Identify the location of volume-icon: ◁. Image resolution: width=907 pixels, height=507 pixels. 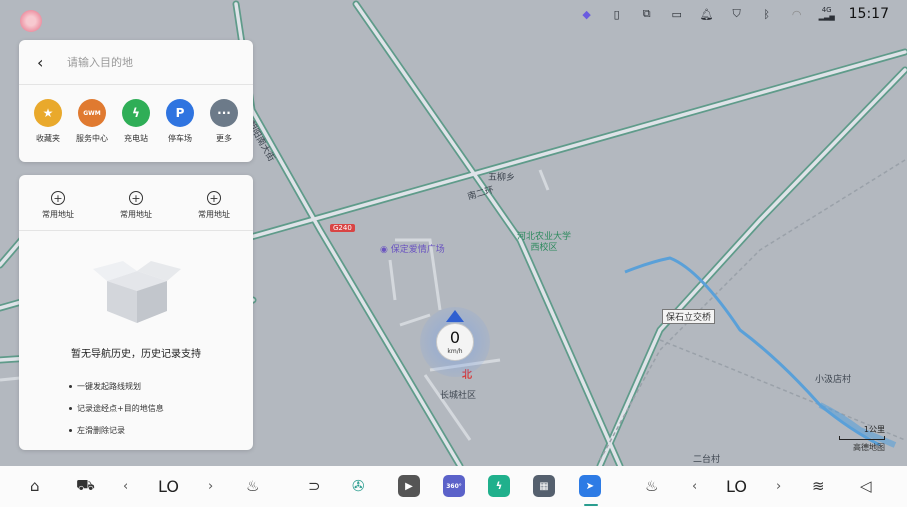
(866, 486).